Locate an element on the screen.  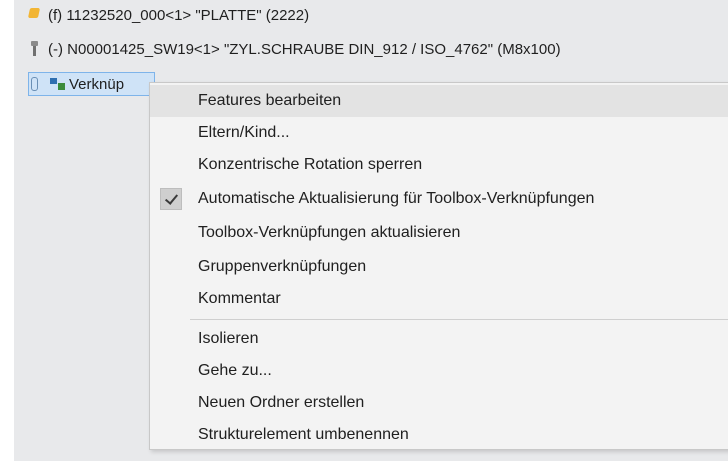
menu-item-strukturelement-umbenennen: Strukturelement umbenennen is located at coordinates (439, 435).